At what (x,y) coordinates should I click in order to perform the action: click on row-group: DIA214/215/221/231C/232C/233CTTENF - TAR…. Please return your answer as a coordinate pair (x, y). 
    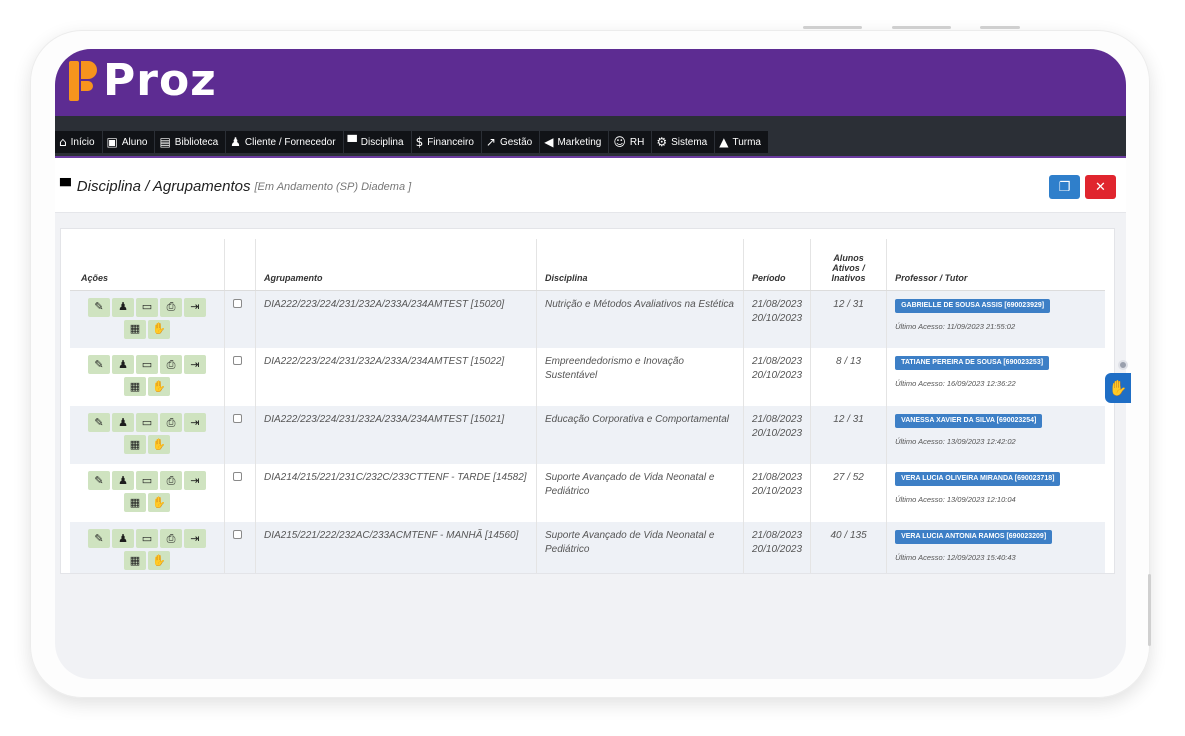
    Looking at the image, I should click on (396, 493).